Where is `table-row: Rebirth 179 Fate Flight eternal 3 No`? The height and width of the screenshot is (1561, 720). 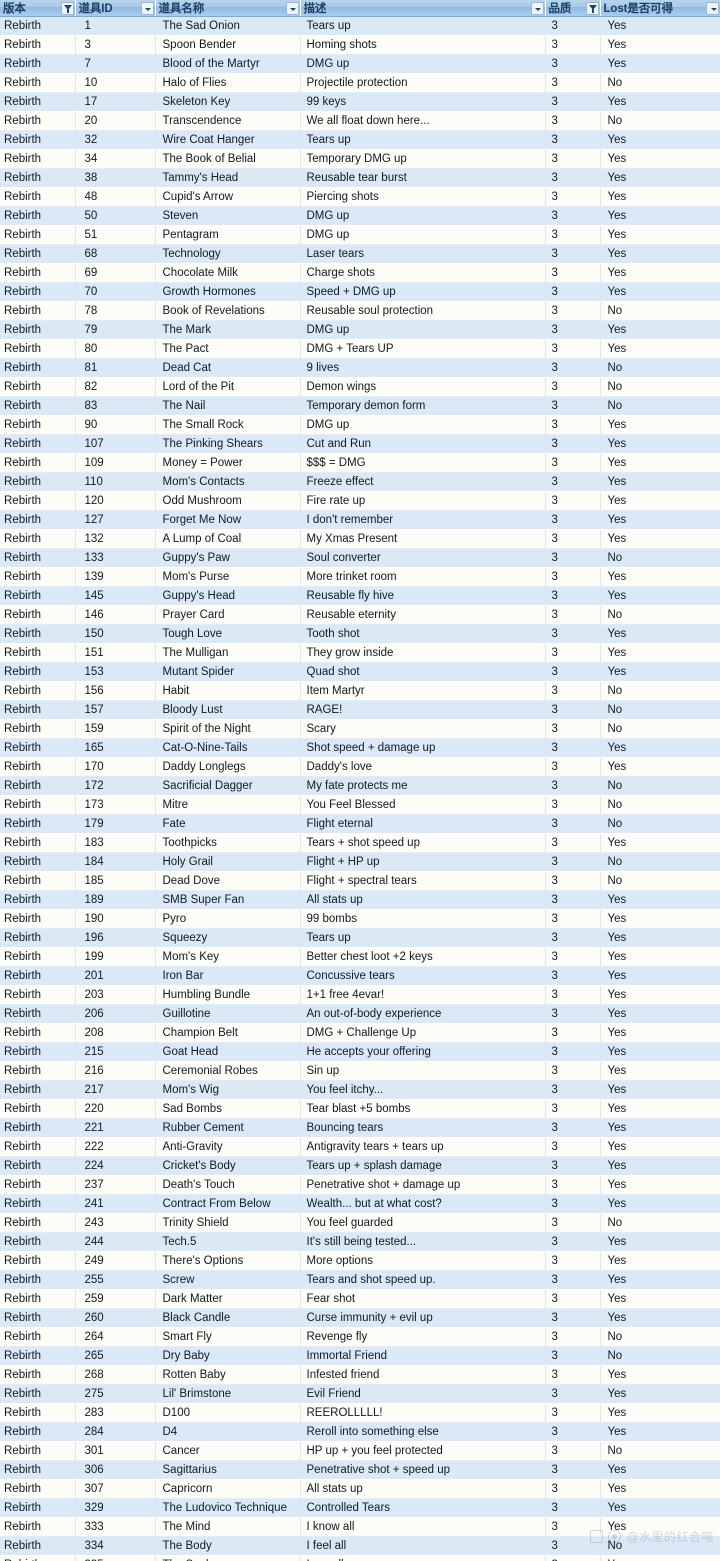
table-row: Rebirth 179 Fate Flight eternal 3 No is located at coordinates (360, 824).